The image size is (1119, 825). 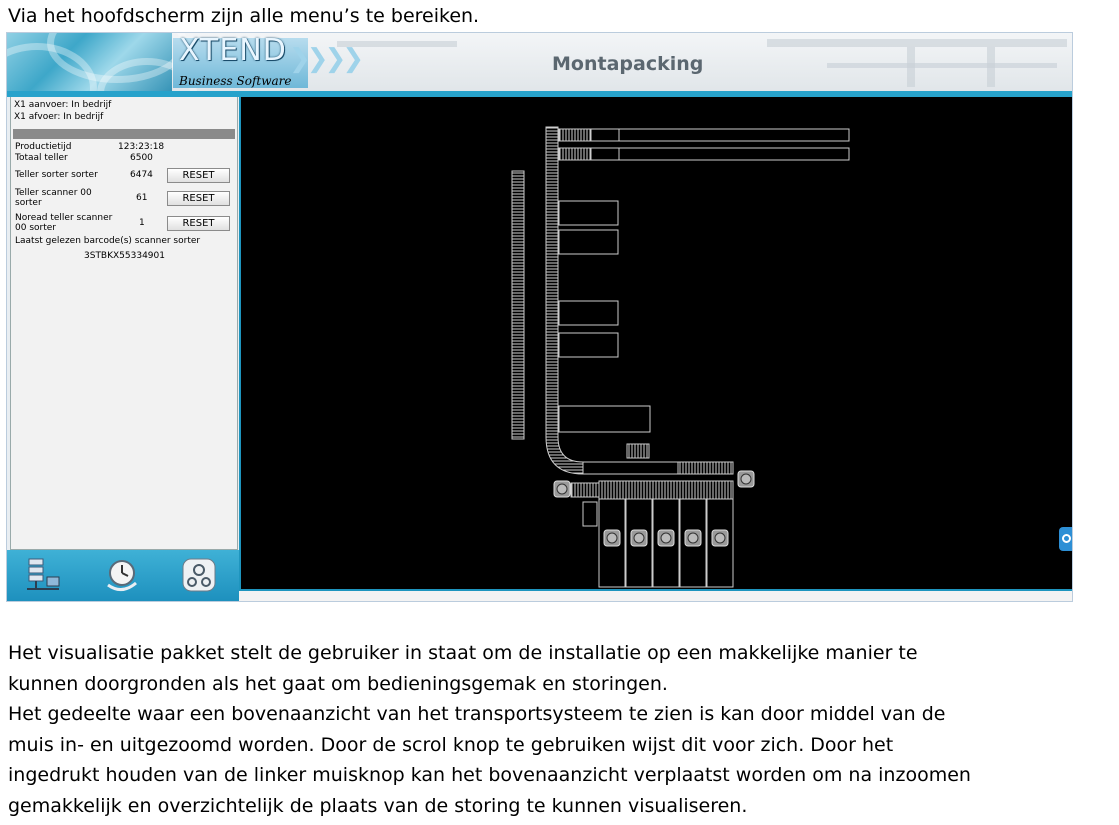 I want to click on barcode-label: Laatst gelezen barcode(s) scanner sorter, so click(x=108, y=241).